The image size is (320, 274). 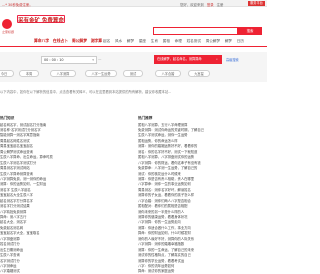 I want to click on list-item: 算命：测试你的家庭运势, so click(x=202, y=271).